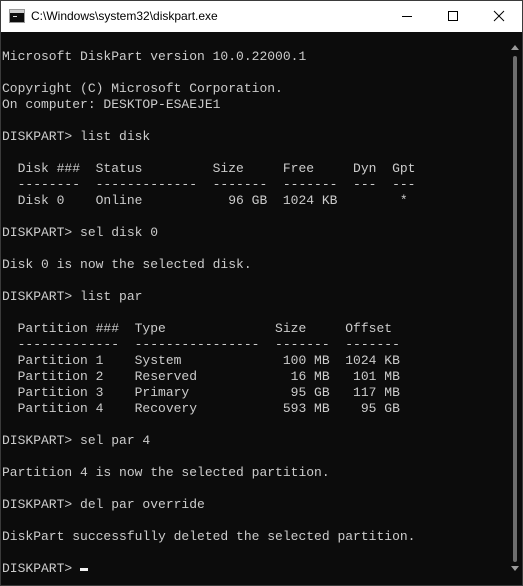  What do you see at coordinates (111, 104) in the screenshot?
I see `console-line: On computer: DESKTOP-ESAEJE1` at bounding box center [111, 104].